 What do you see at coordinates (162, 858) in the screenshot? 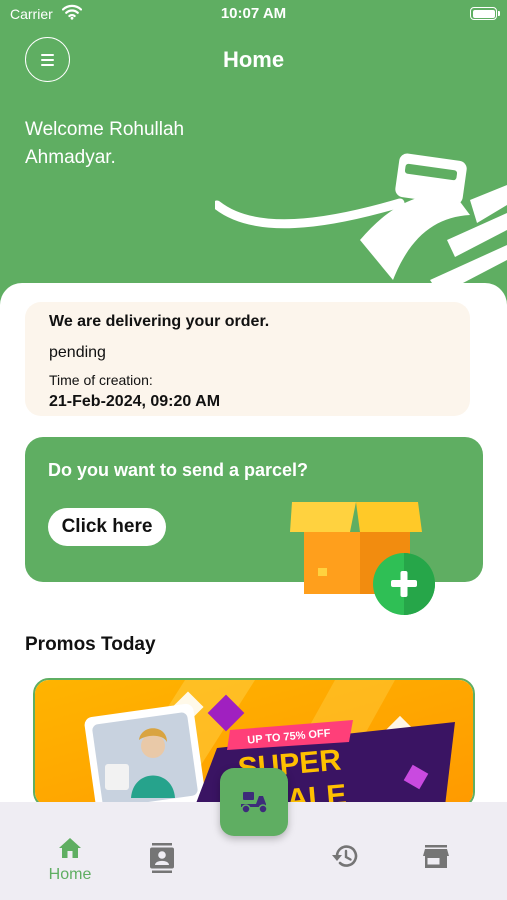
I see `contacts-icon` at bounding box center [162, 858].